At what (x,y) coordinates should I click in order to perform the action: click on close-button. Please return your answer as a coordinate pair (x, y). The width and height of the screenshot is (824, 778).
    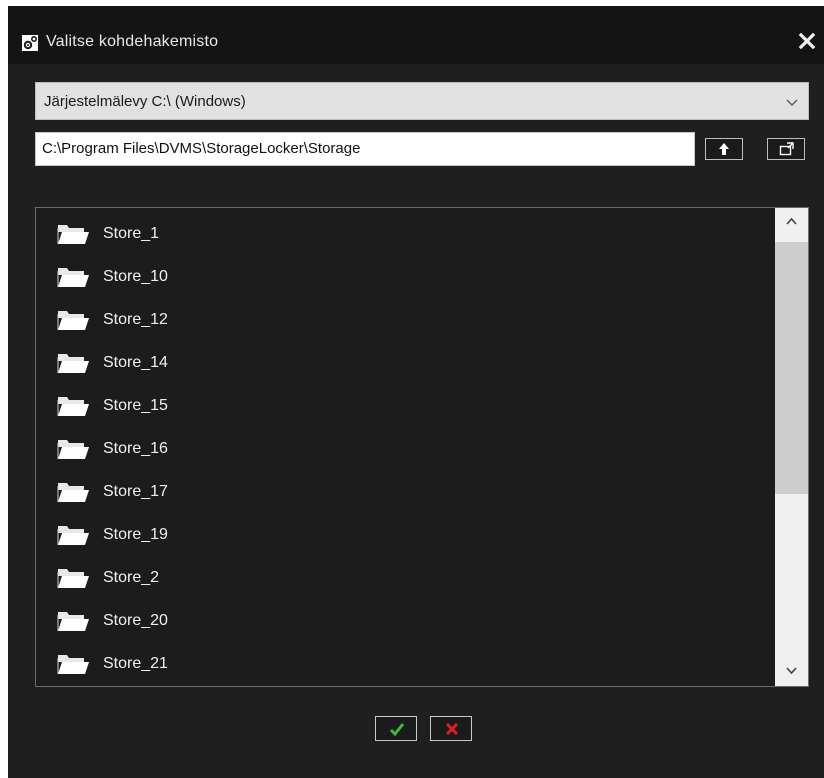
    Looking at the image, I should click on (807, 41).